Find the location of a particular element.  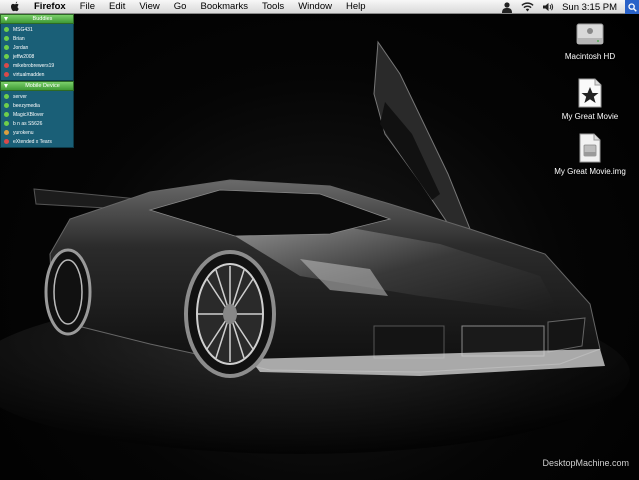

menu-edit: Edit is located at coordinates (117, 6).